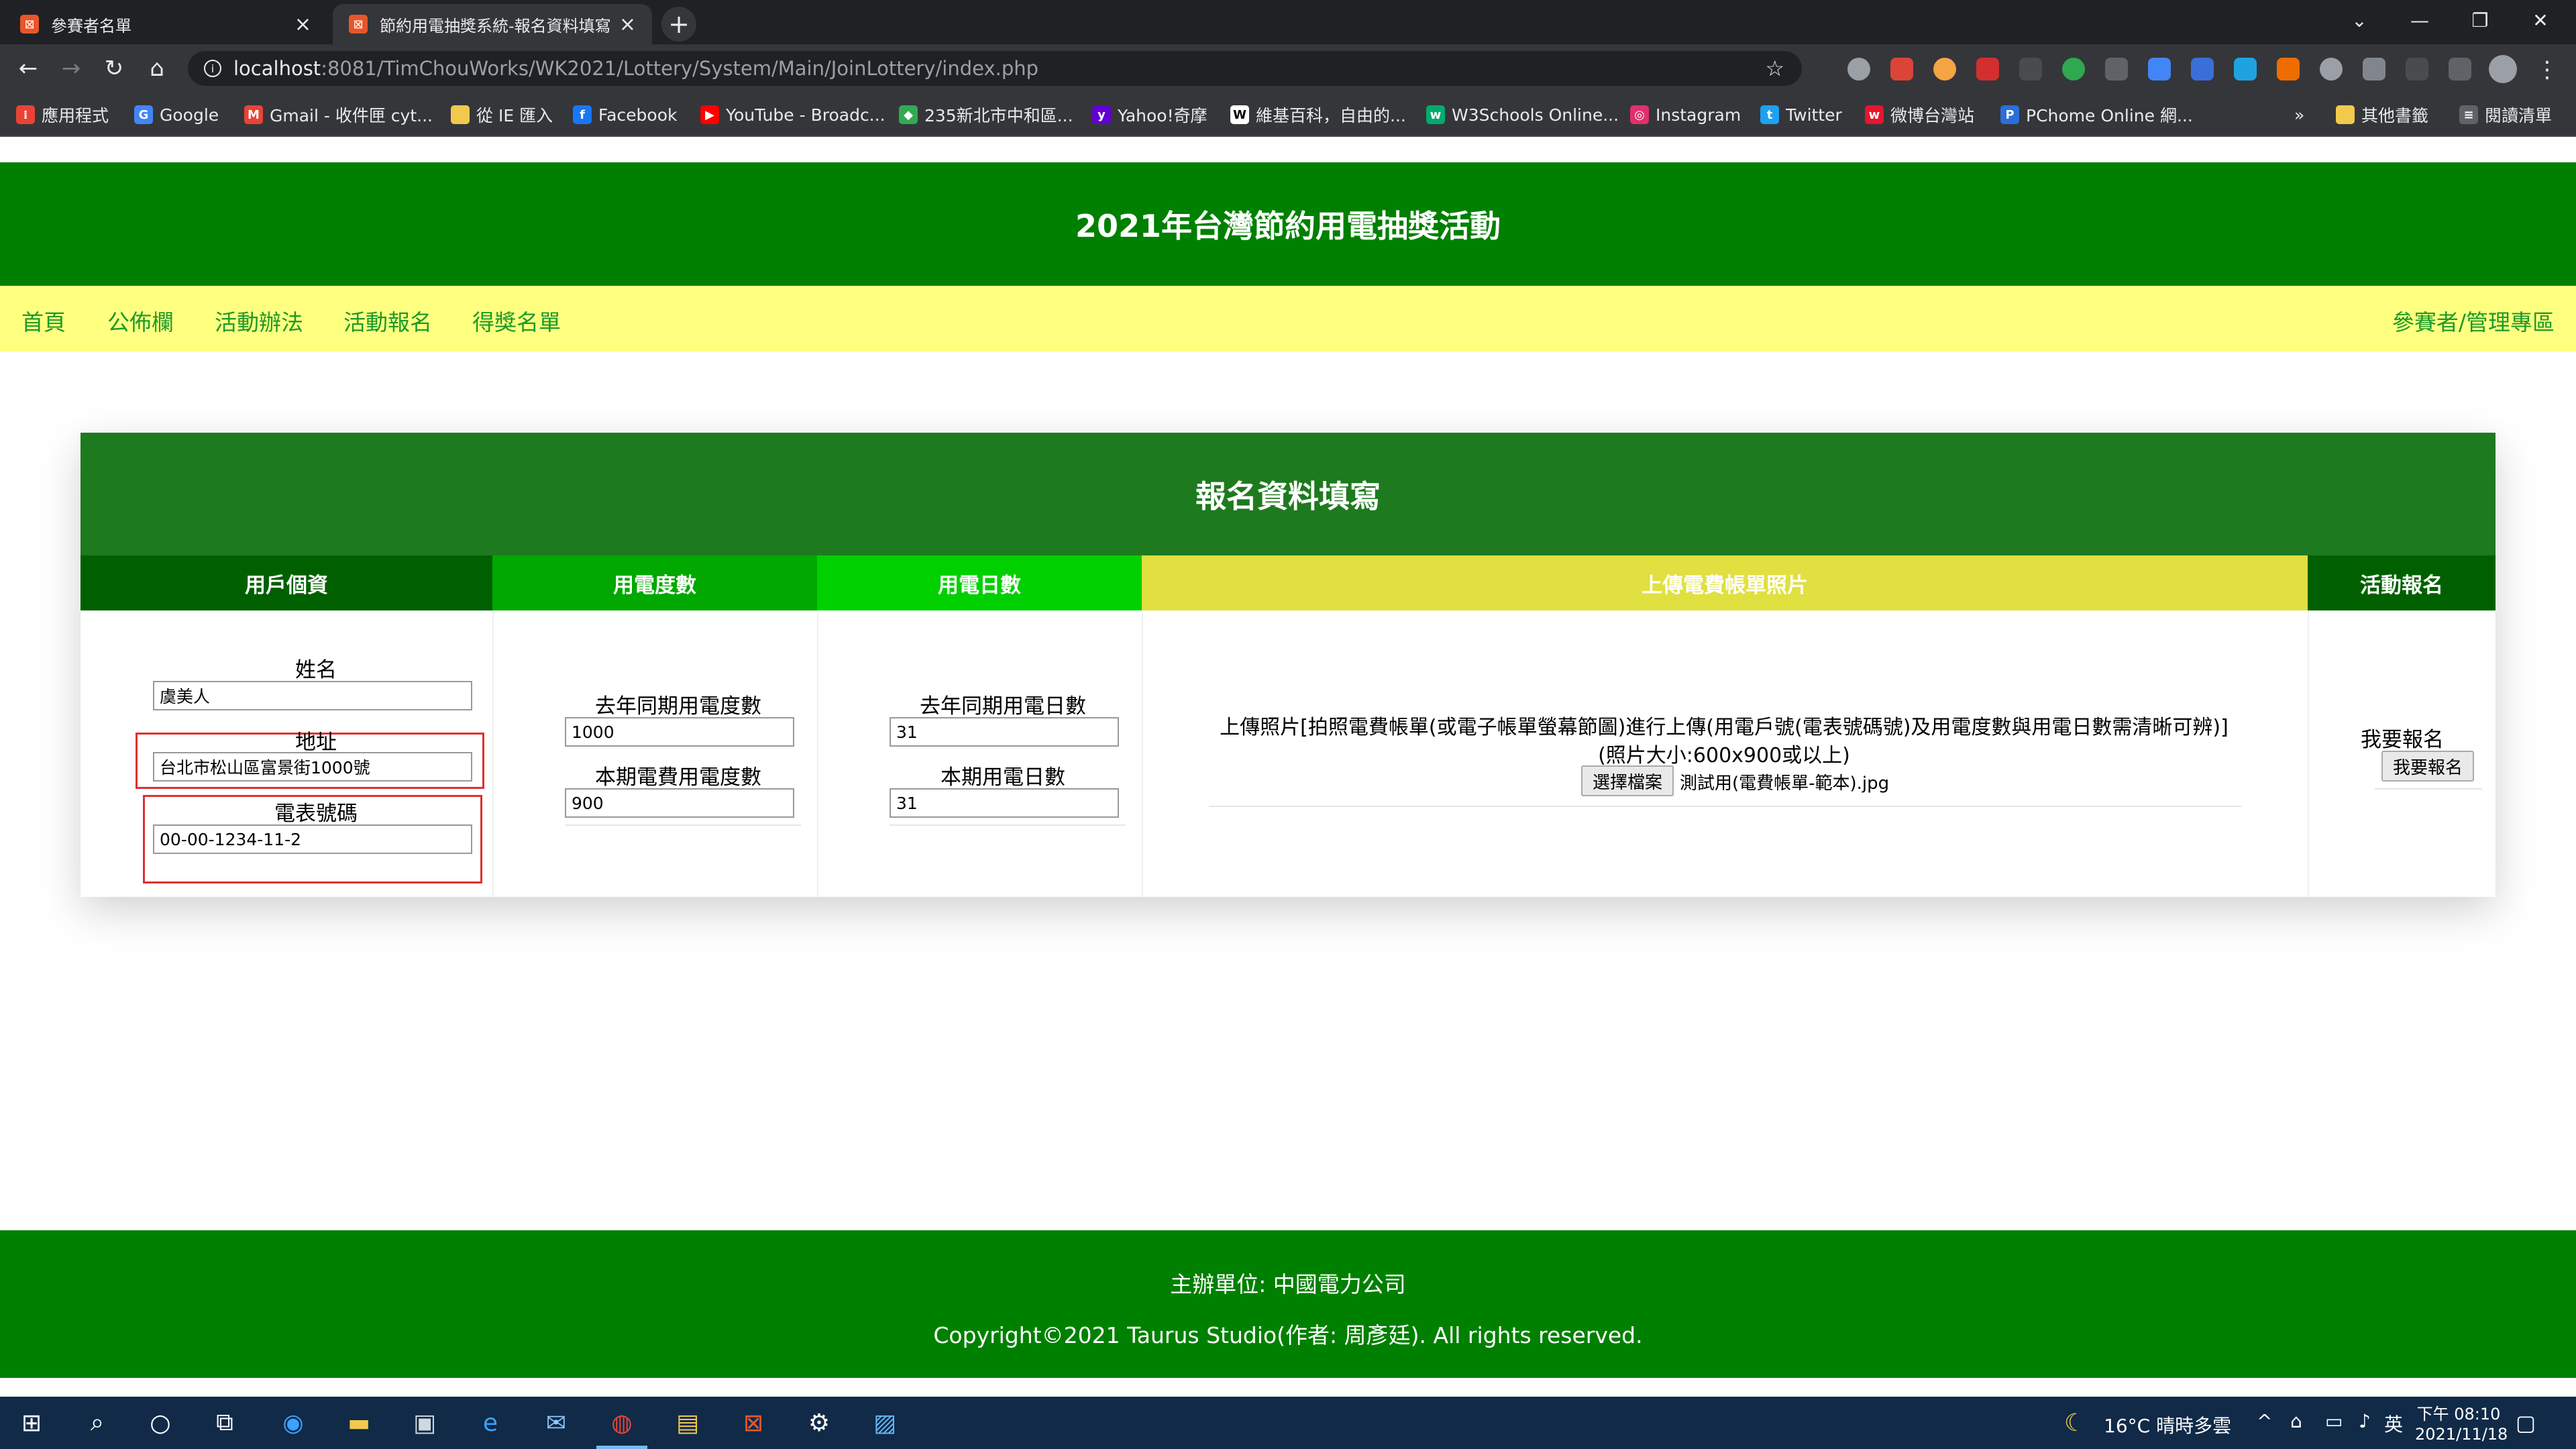 The image size is (2576, 1449). Describe the element at coordinates (1944, 69) in the screenshot. I see `rss-extension-icon` at that location.